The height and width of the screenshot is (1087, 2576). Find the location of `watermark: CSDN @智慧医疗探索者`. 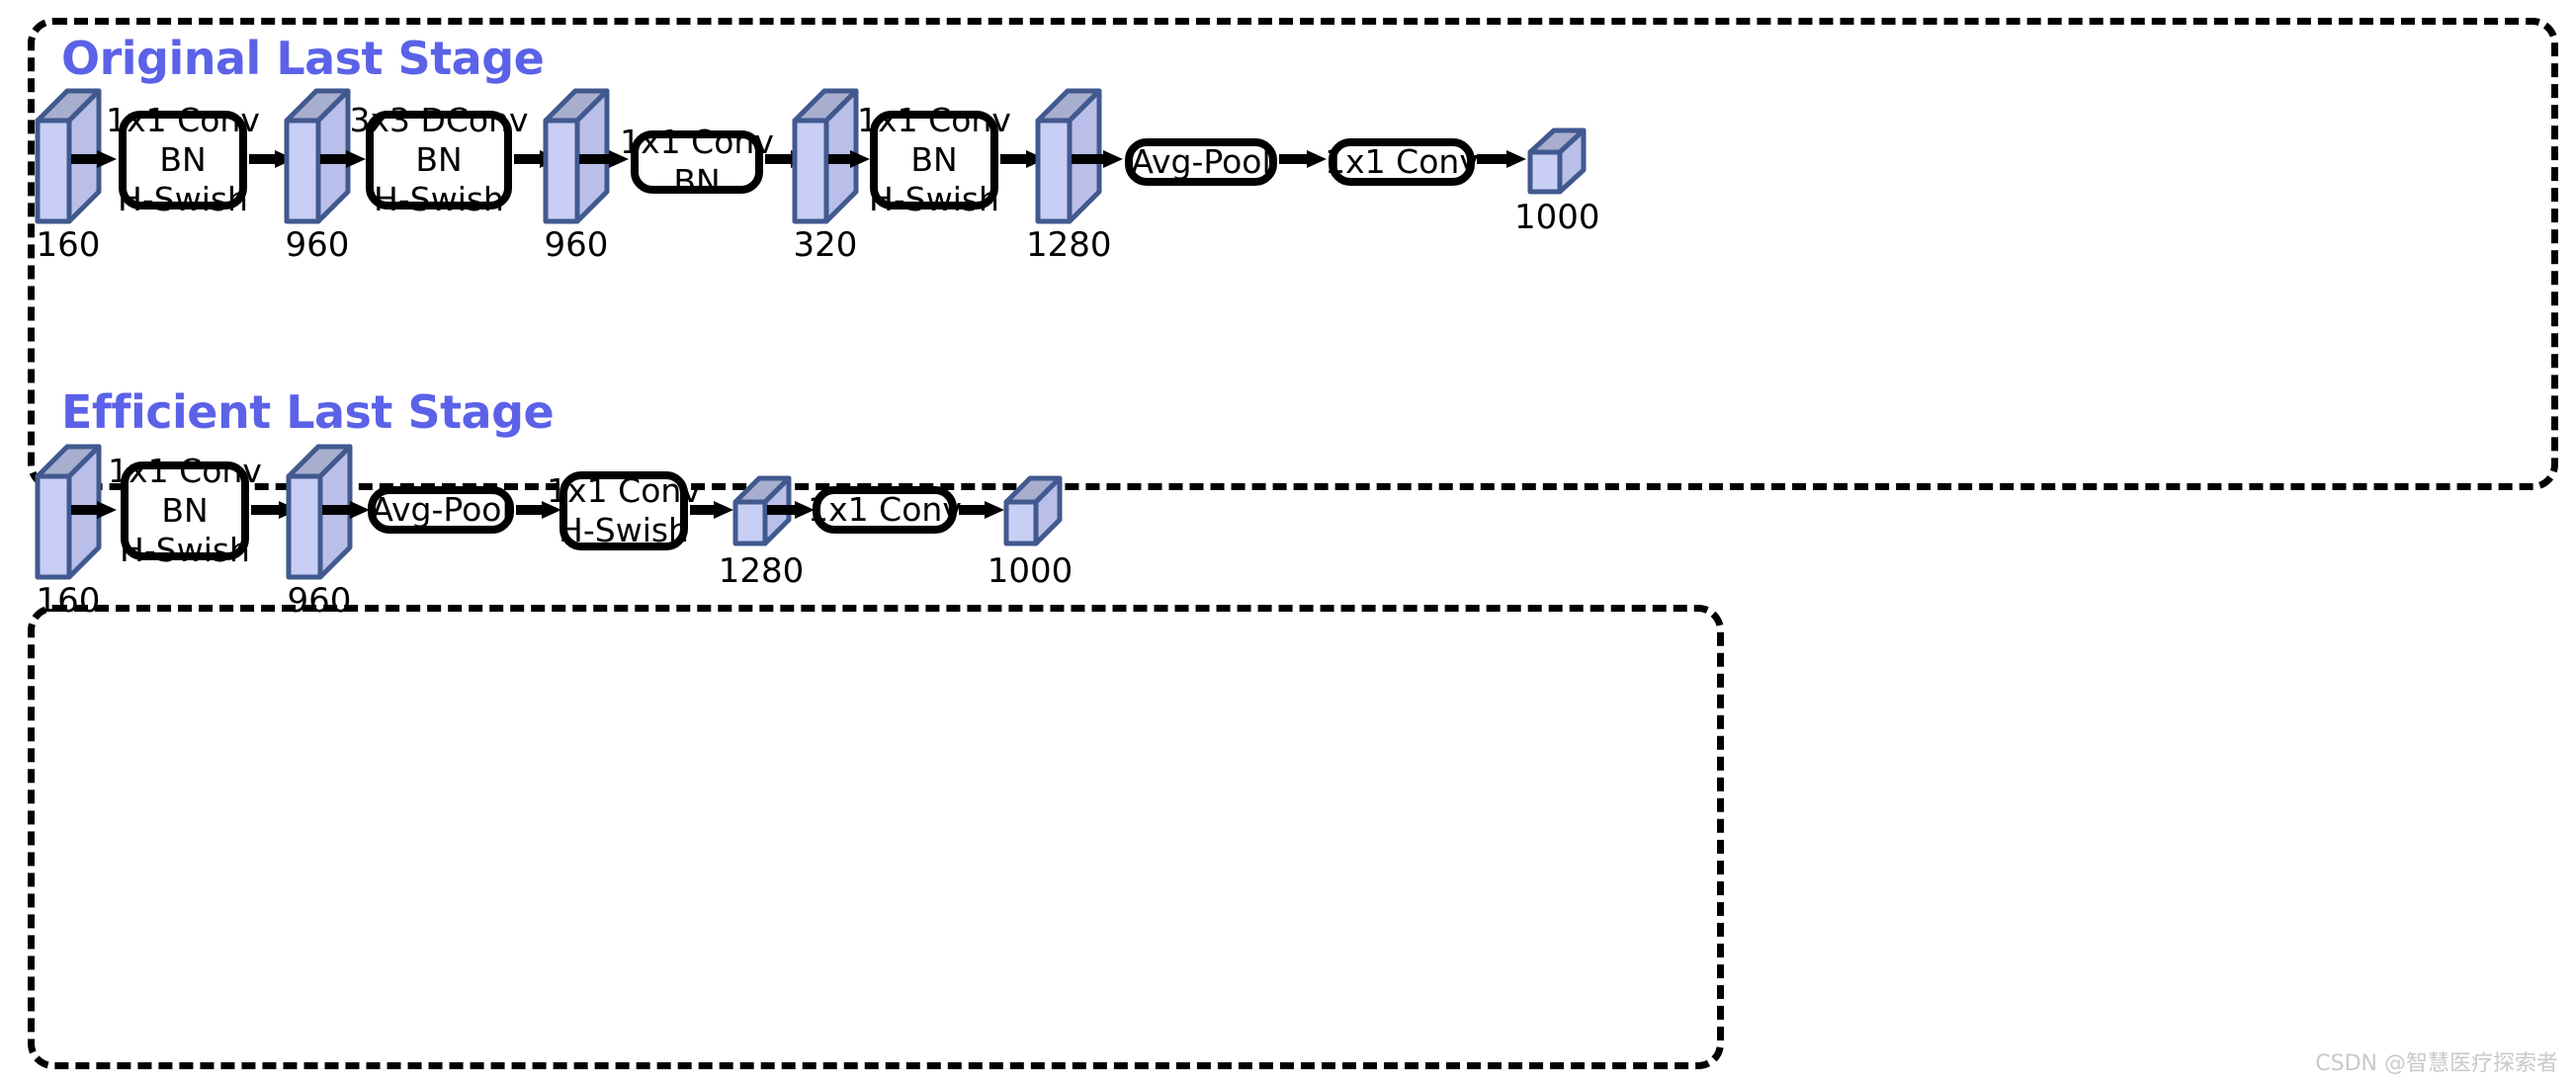

watermark: CSDN @智慧医疗探索者 is located at coordinates (2436, 1063).